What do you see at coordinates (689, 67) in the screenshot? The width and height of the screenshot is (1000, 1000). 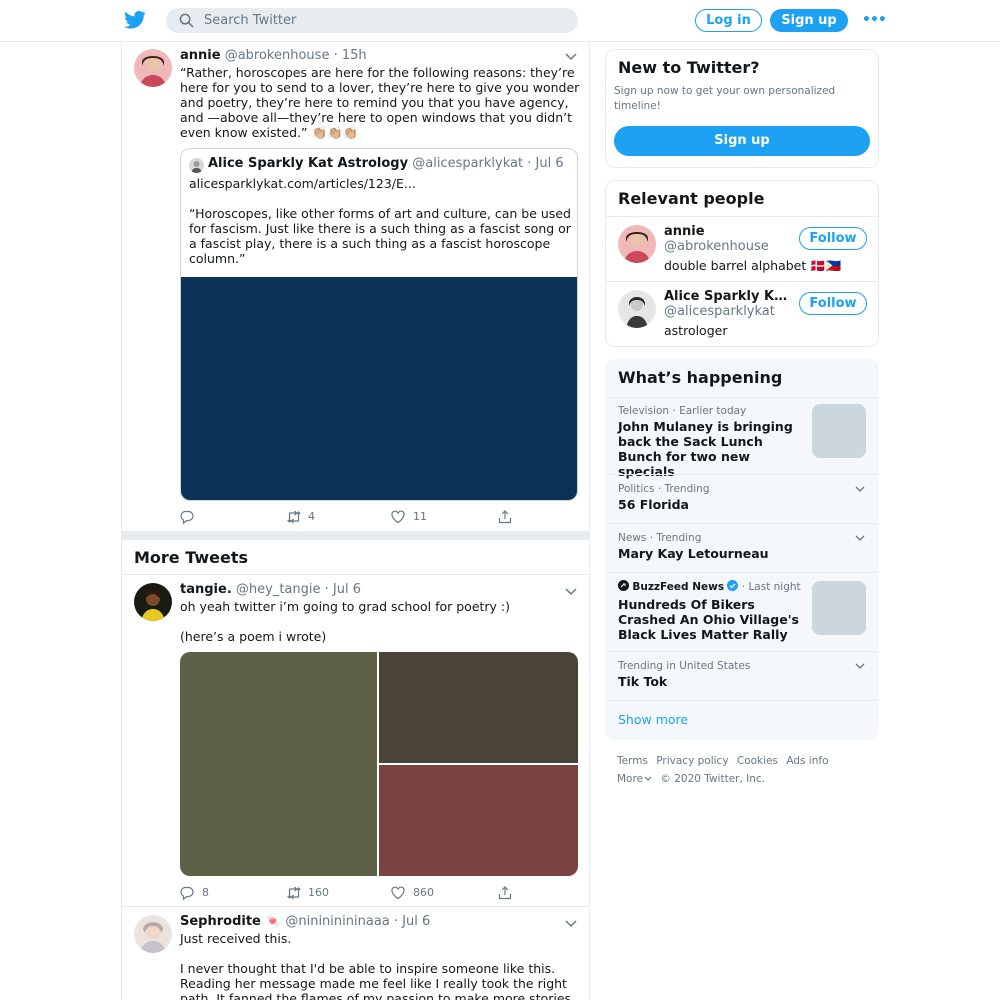 I see `card-title: New to Twitter?` at bounding box center [689, 67].